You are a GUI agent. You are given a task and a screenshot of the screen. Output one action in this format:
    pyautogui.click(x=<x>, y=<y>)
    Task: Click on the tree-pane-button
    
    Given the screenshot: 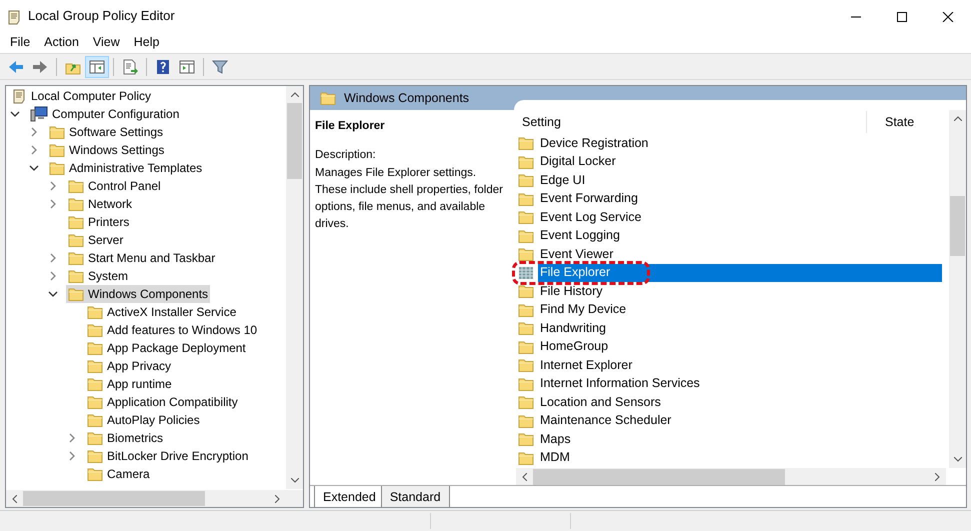 What is the action you would take?
    pyautogui.click(x=97, y=67)
    